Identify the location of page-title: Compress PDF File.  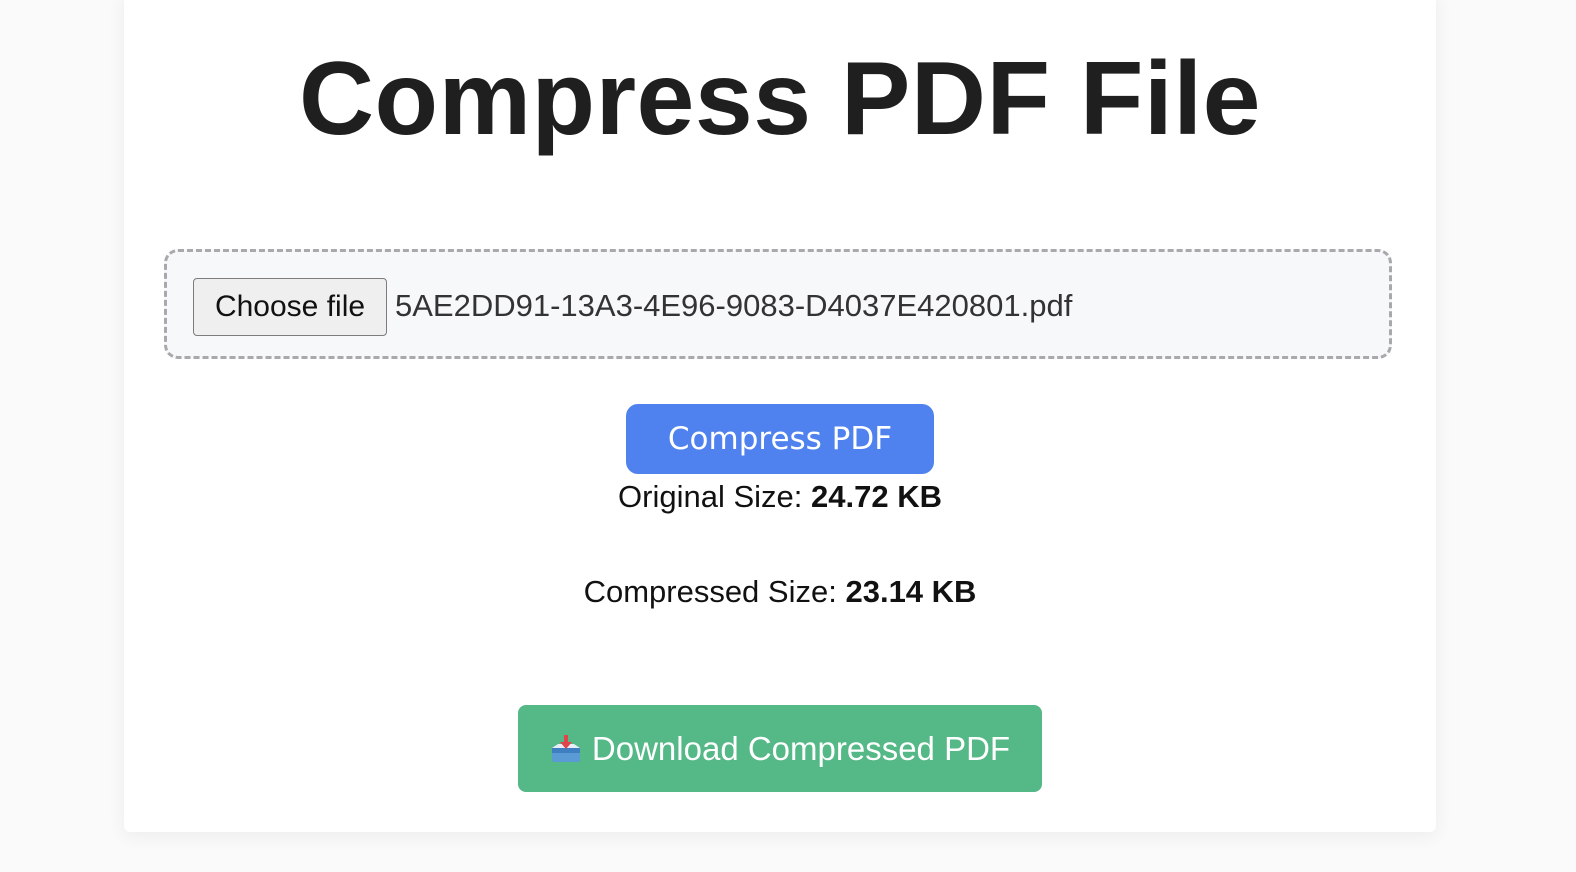
(780, 99).